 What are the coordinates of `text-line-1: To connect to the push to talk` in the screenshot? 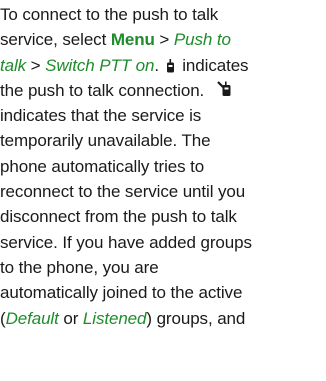 It's located at (160, 14).